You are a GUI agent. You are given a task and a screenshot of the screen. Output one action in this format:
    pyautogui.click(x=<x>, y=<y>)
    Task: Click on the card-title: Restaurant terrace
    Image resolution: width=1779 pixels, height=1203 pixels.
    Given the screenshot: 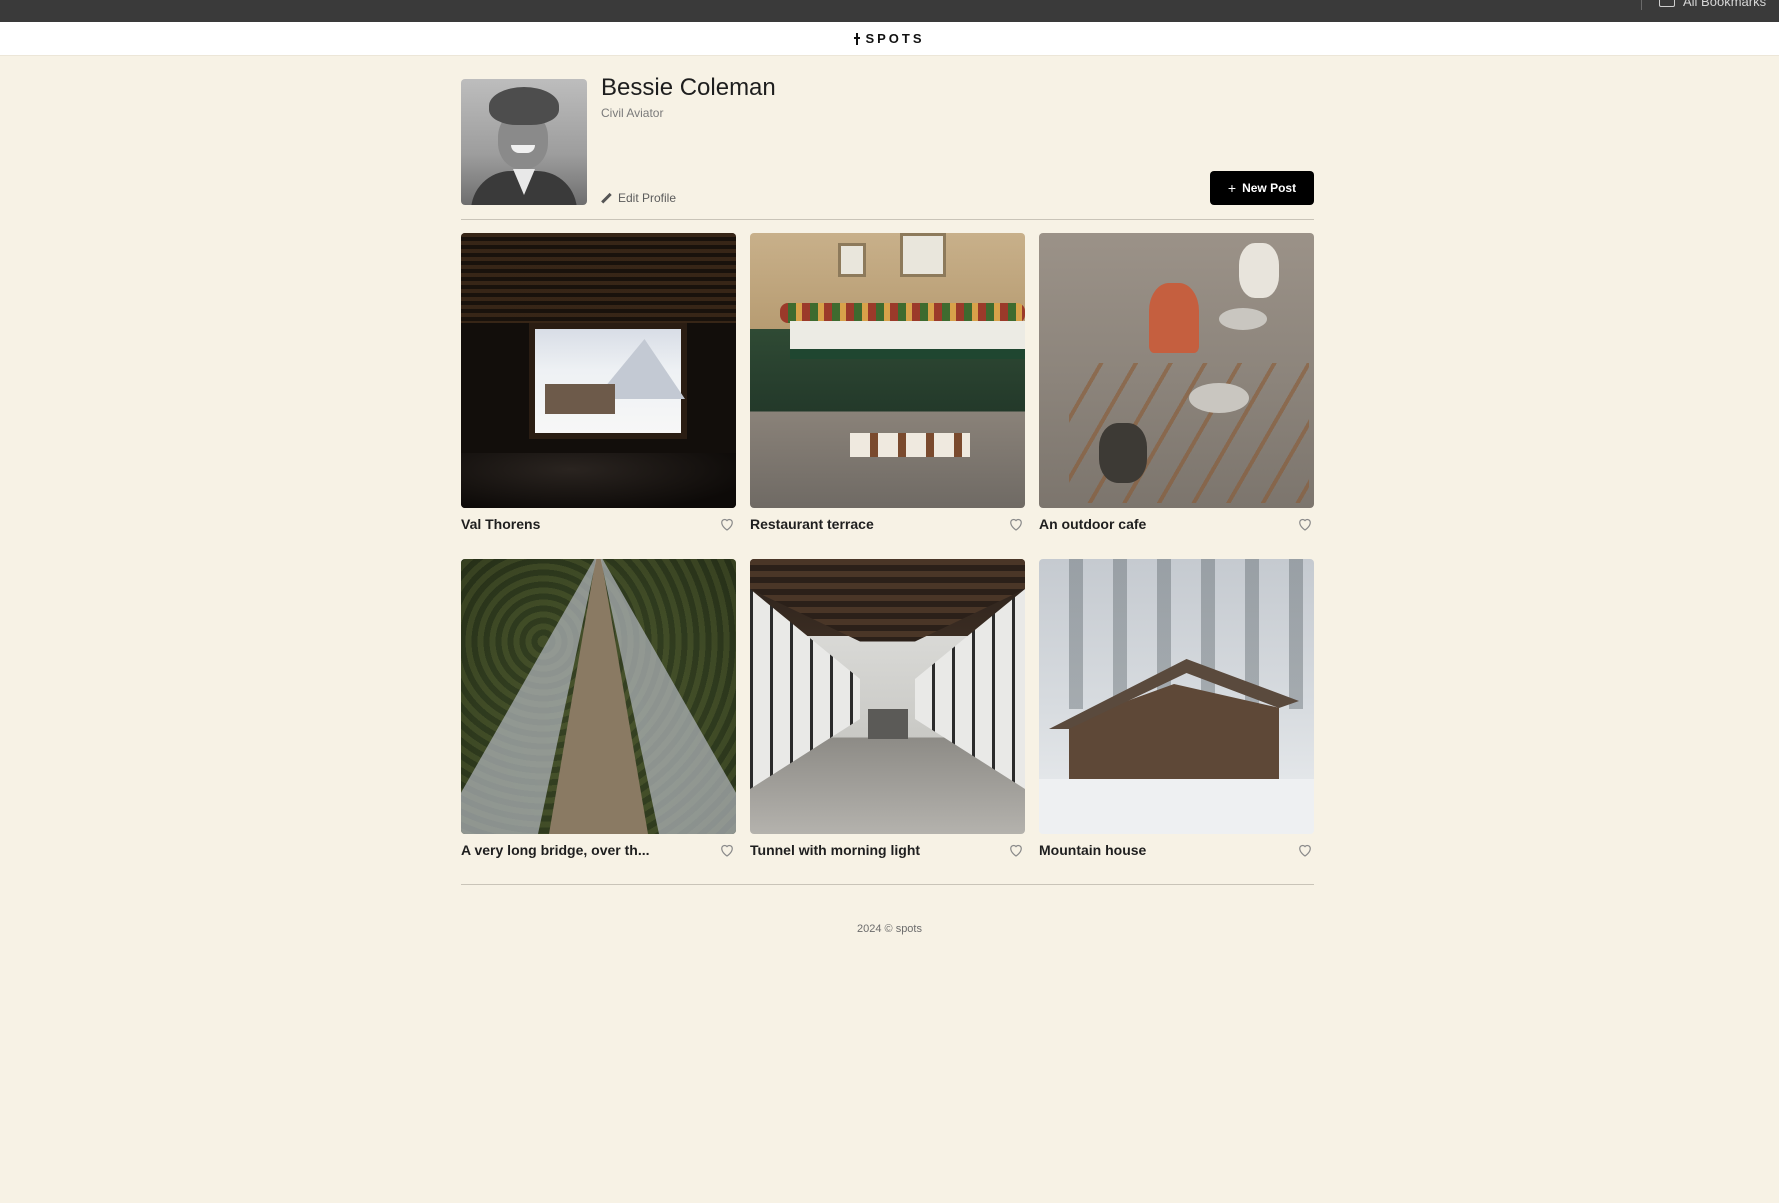 What is the action you would take?
    pyautogui.click(x=812, y=523)
    